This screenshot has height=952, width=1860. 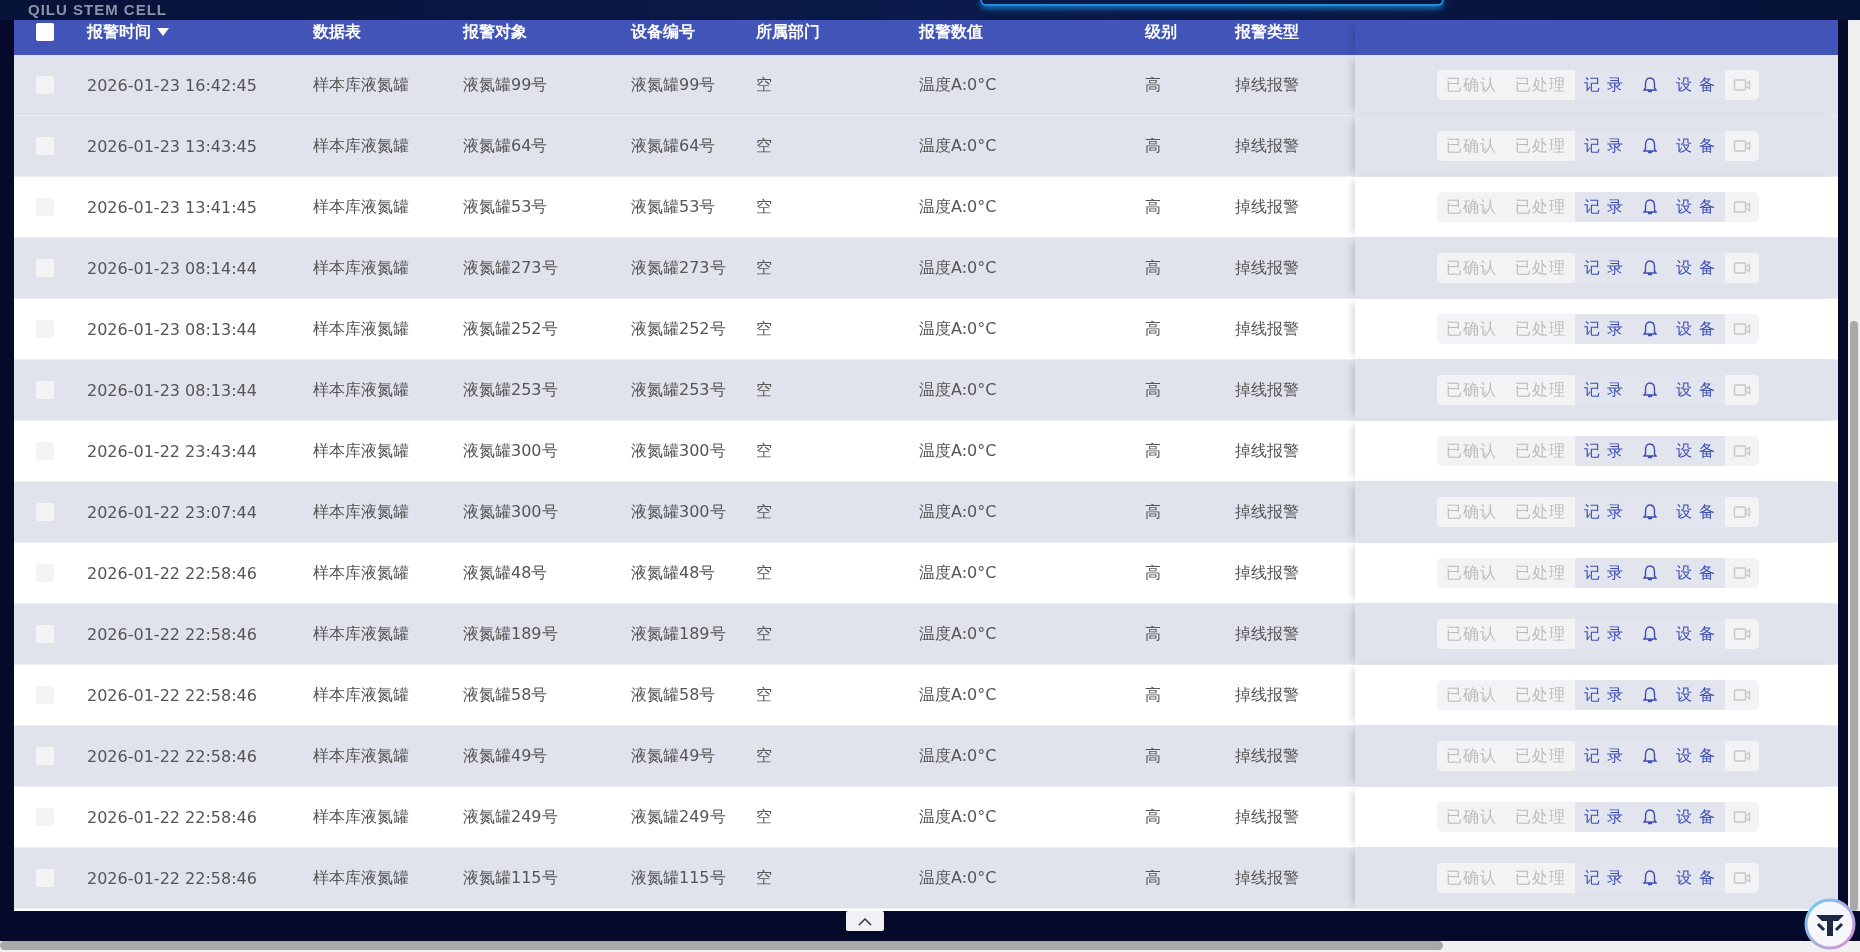 What do you see at coordinates (128, 32) in the screenshot?
I see `column-header: 报警时间` at bounding box center [128, 32].